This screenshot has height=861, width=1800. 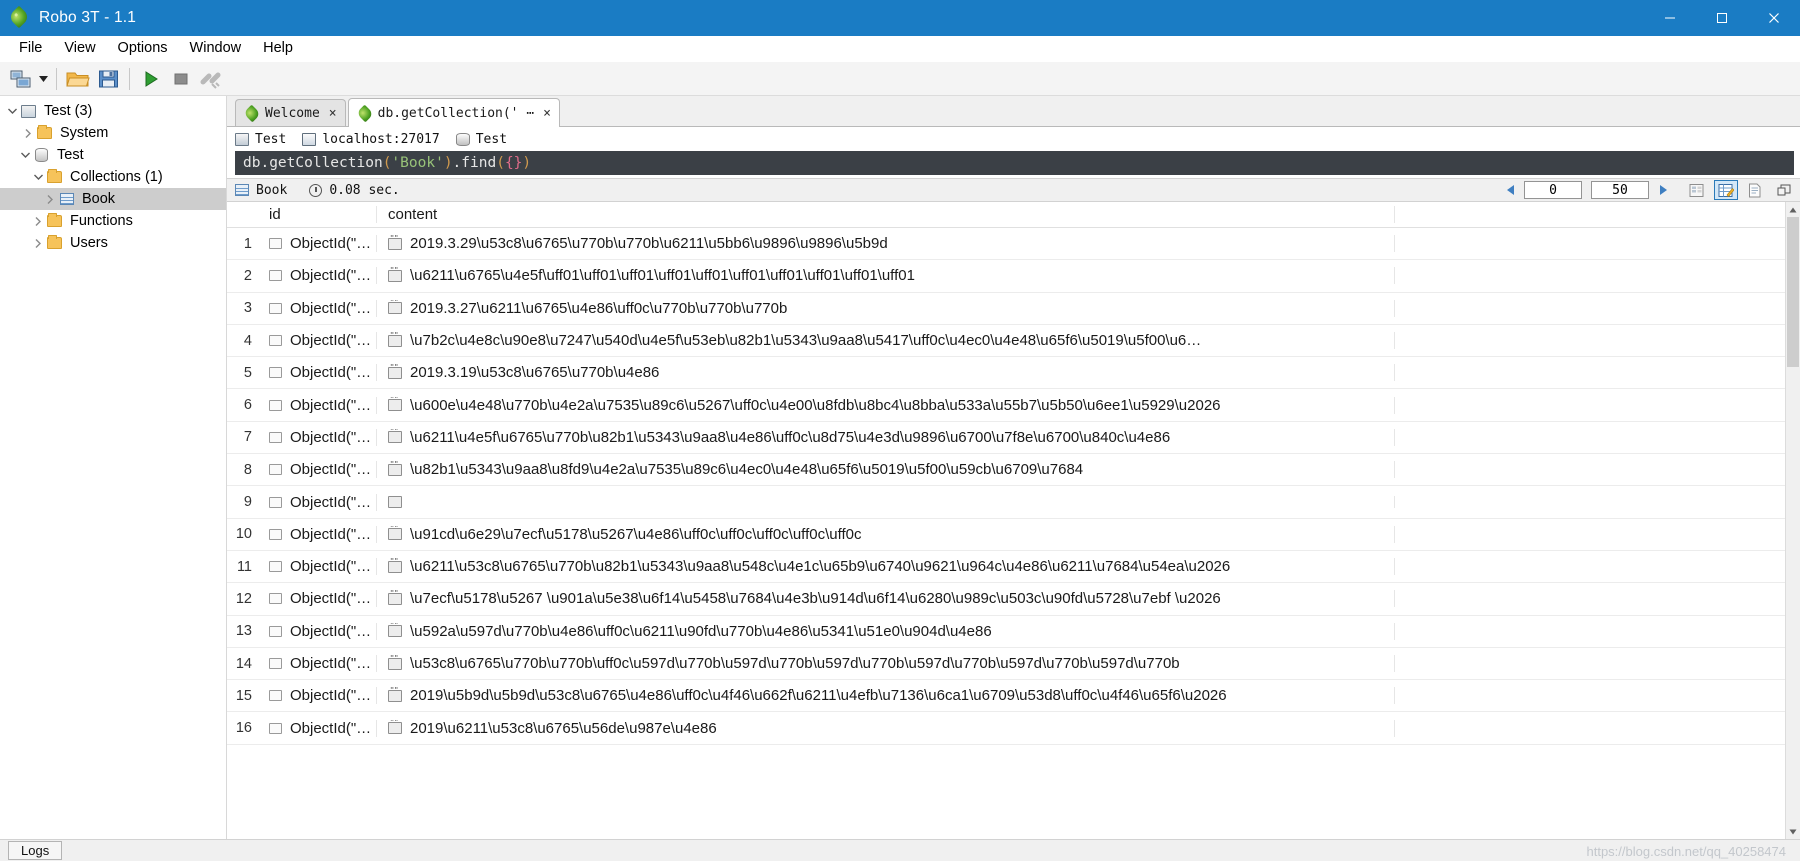 What do you see at coordinates (21, 79) in the screenshot?
I see `connect-icon` at bounding box center [21, 79].